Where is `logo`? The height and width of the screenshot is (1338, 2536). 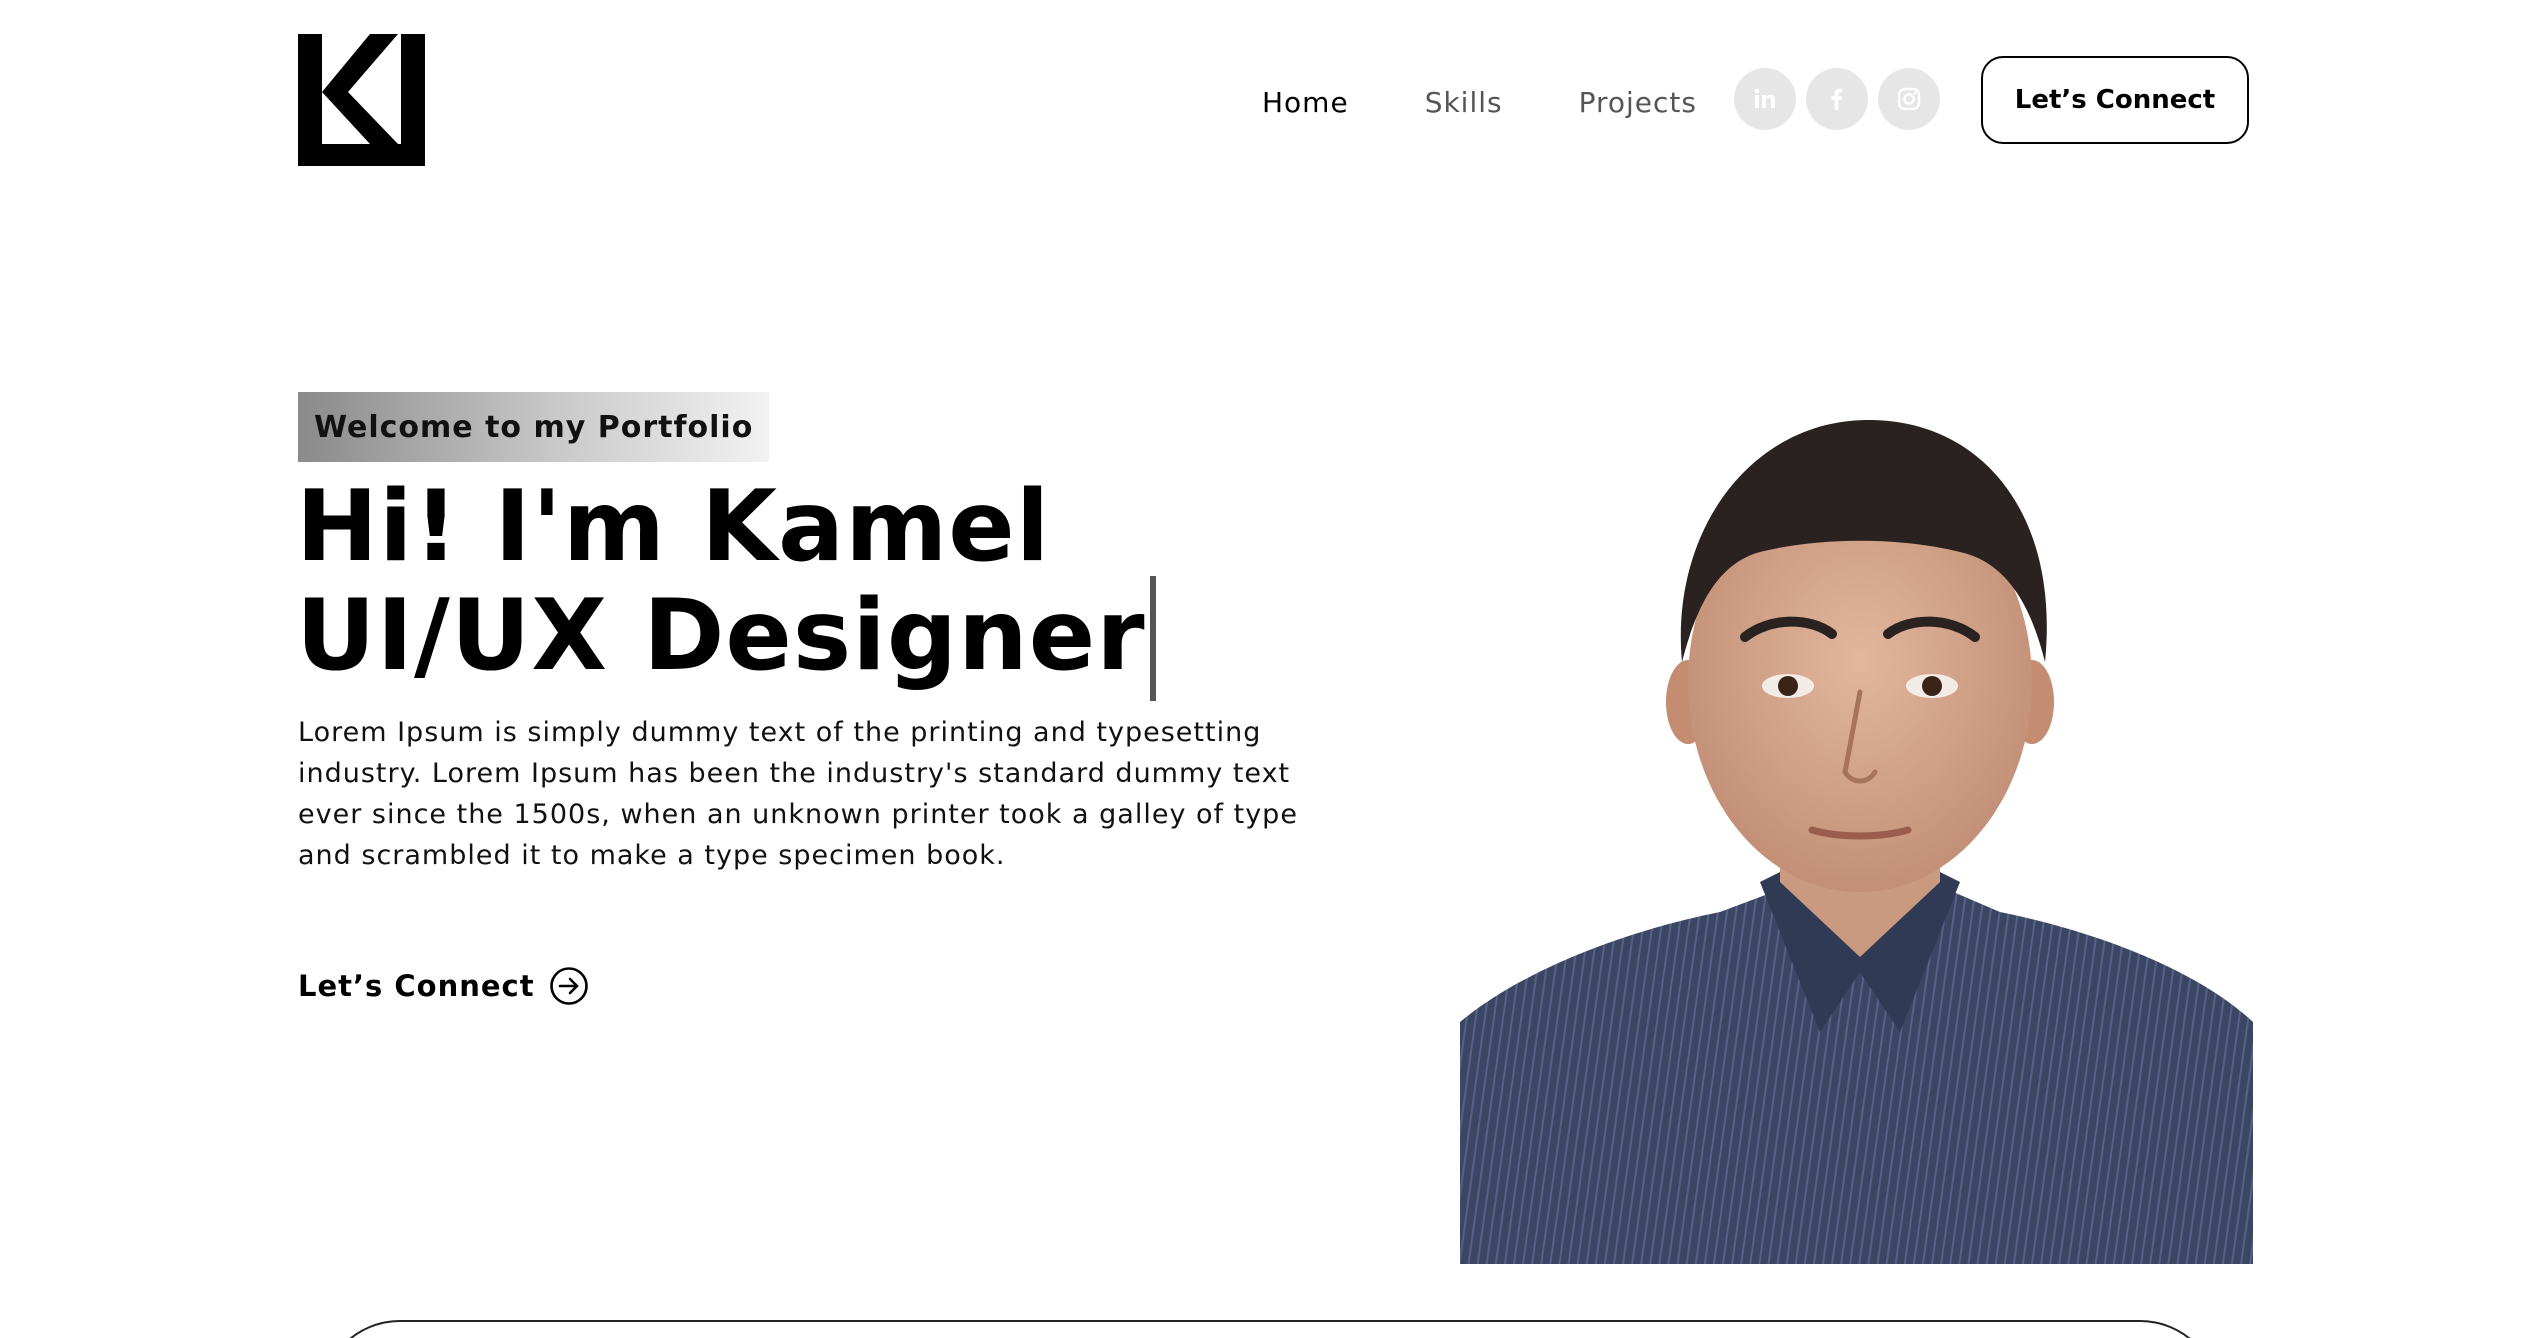
logo is located at coordinates (361, 100).